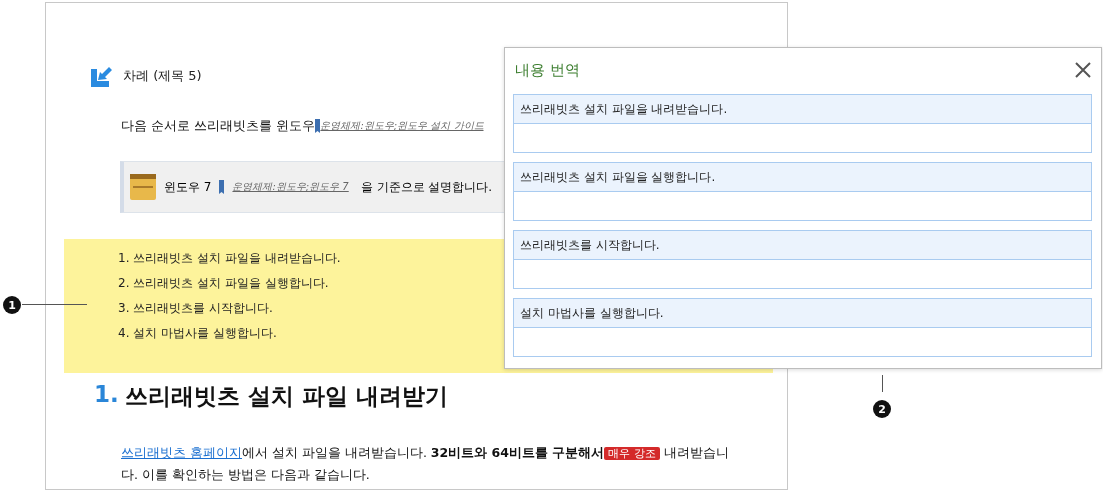 The width and height of the screenshot is (1103, 492). I want to click on panel-title: 내용 번역, so click(547, 70).